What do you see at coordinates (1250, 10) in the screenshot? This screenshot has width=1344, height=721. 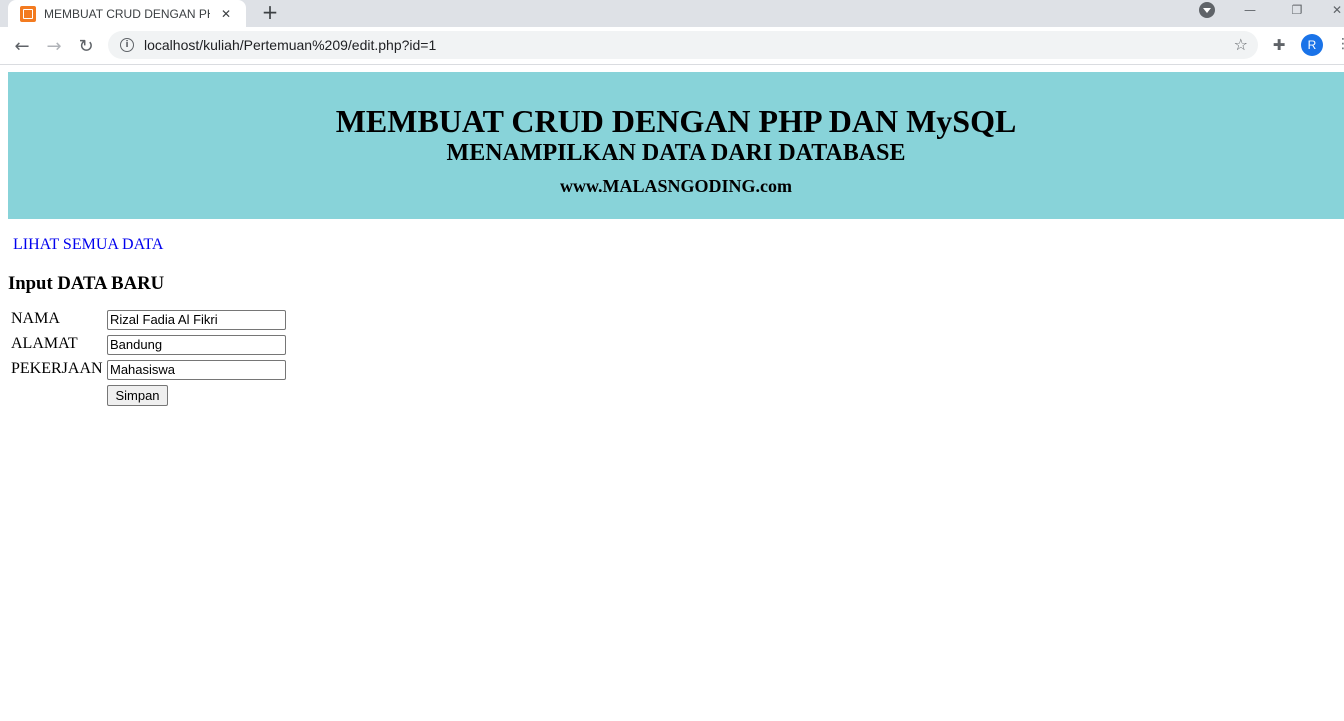 I see `minimize-icon: —` at bounding box center [1250, 10].